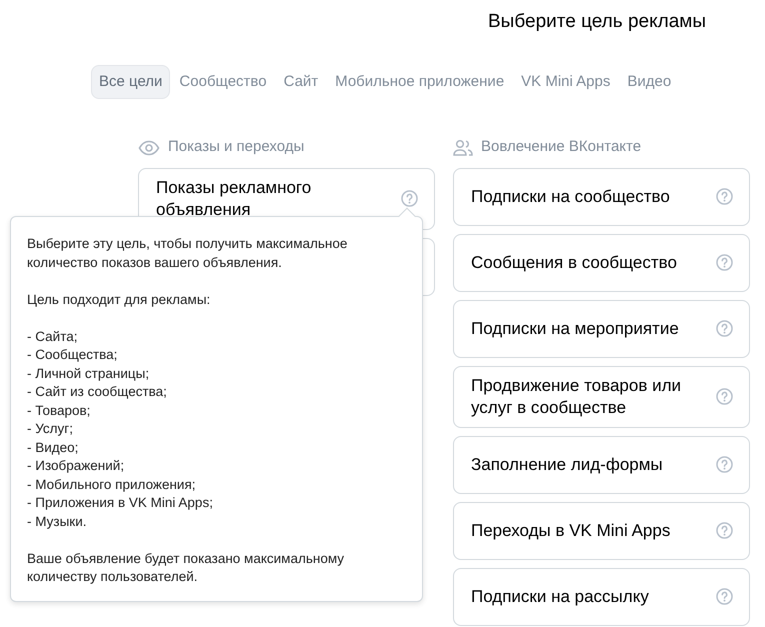 The width and height of the screenshot is (765, 627). Describe the element at coordinates (57, 521) in the screenshot. I see `tooltip-list-item: - Музыки.` at that location.